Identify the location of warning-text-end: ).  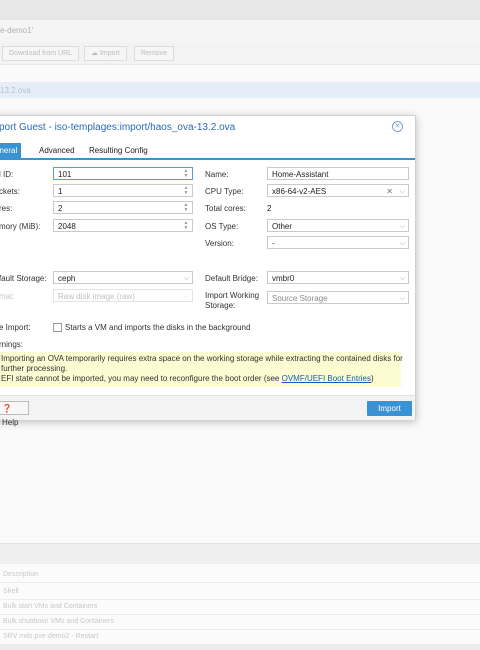
(372, 378).